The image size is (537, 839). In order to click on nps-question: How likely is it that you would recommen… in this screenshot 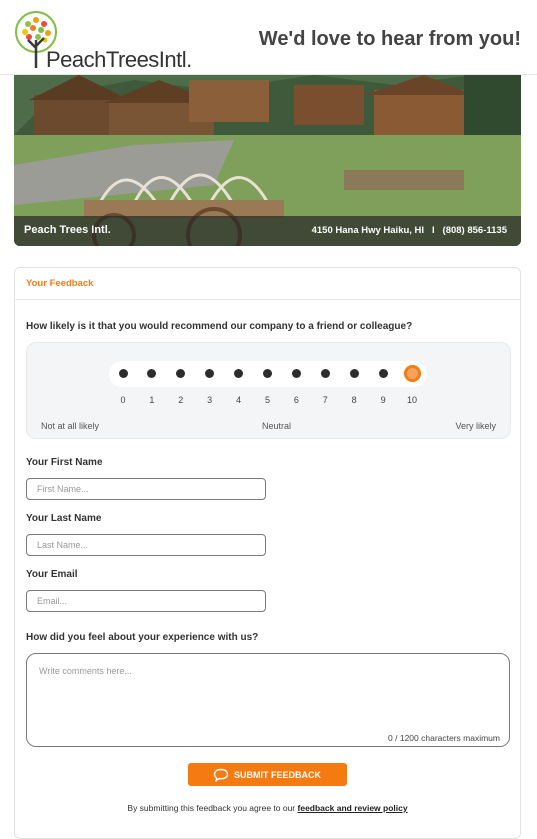, I will do `click(219, 326)`.